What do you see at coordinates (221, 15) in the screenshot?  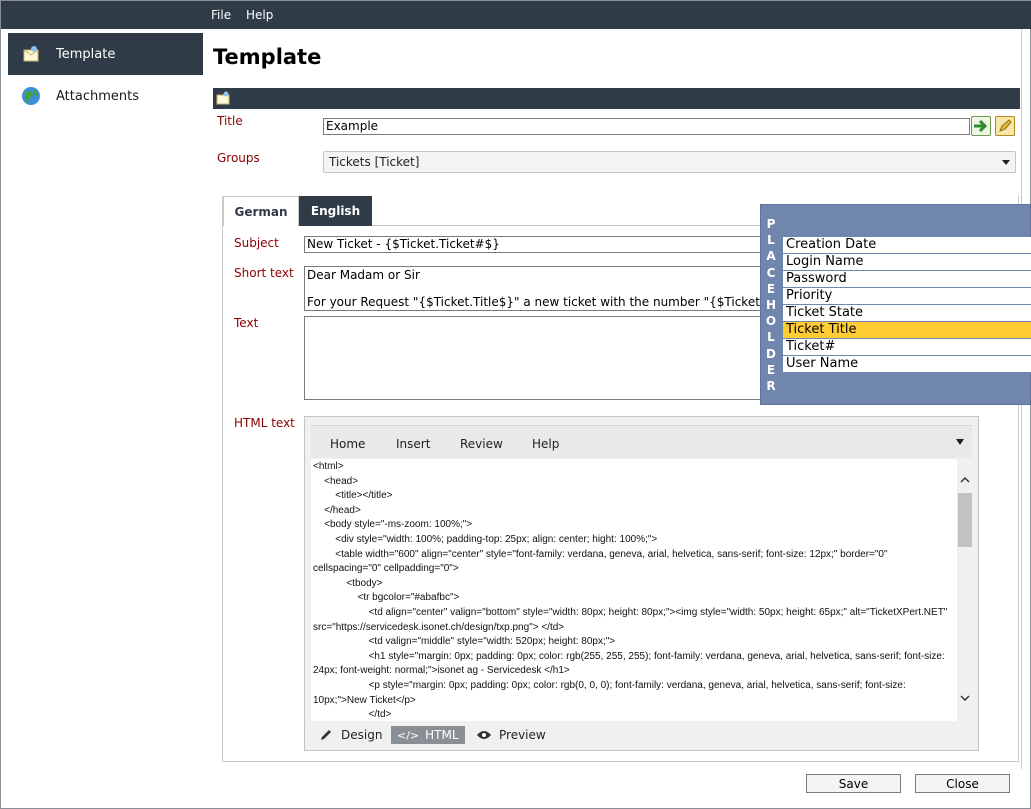 I see `menu-file: File` at bounding box center [221, 15].